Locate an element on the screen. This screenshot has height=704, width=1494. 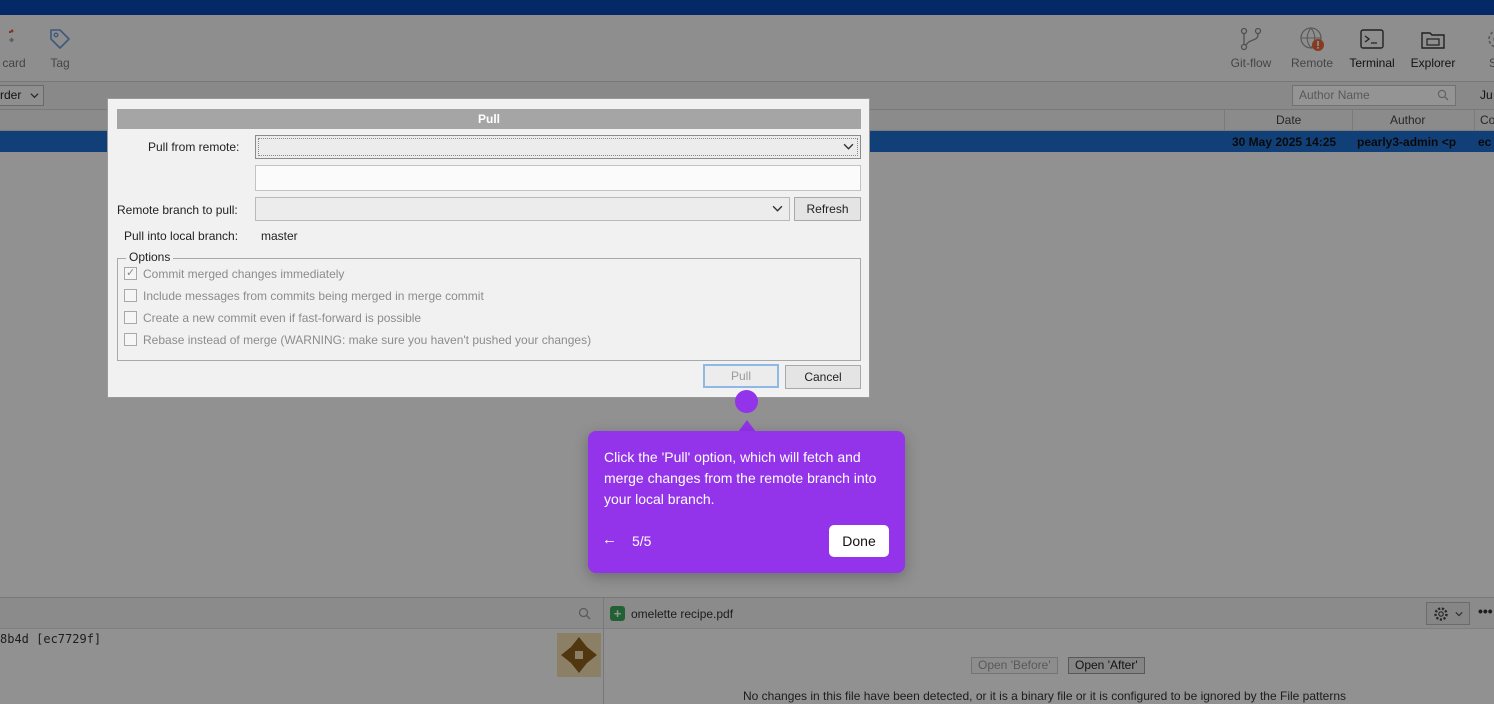
pull-from-remote-label: Pull from remote: is located at coordinates (194, 147).